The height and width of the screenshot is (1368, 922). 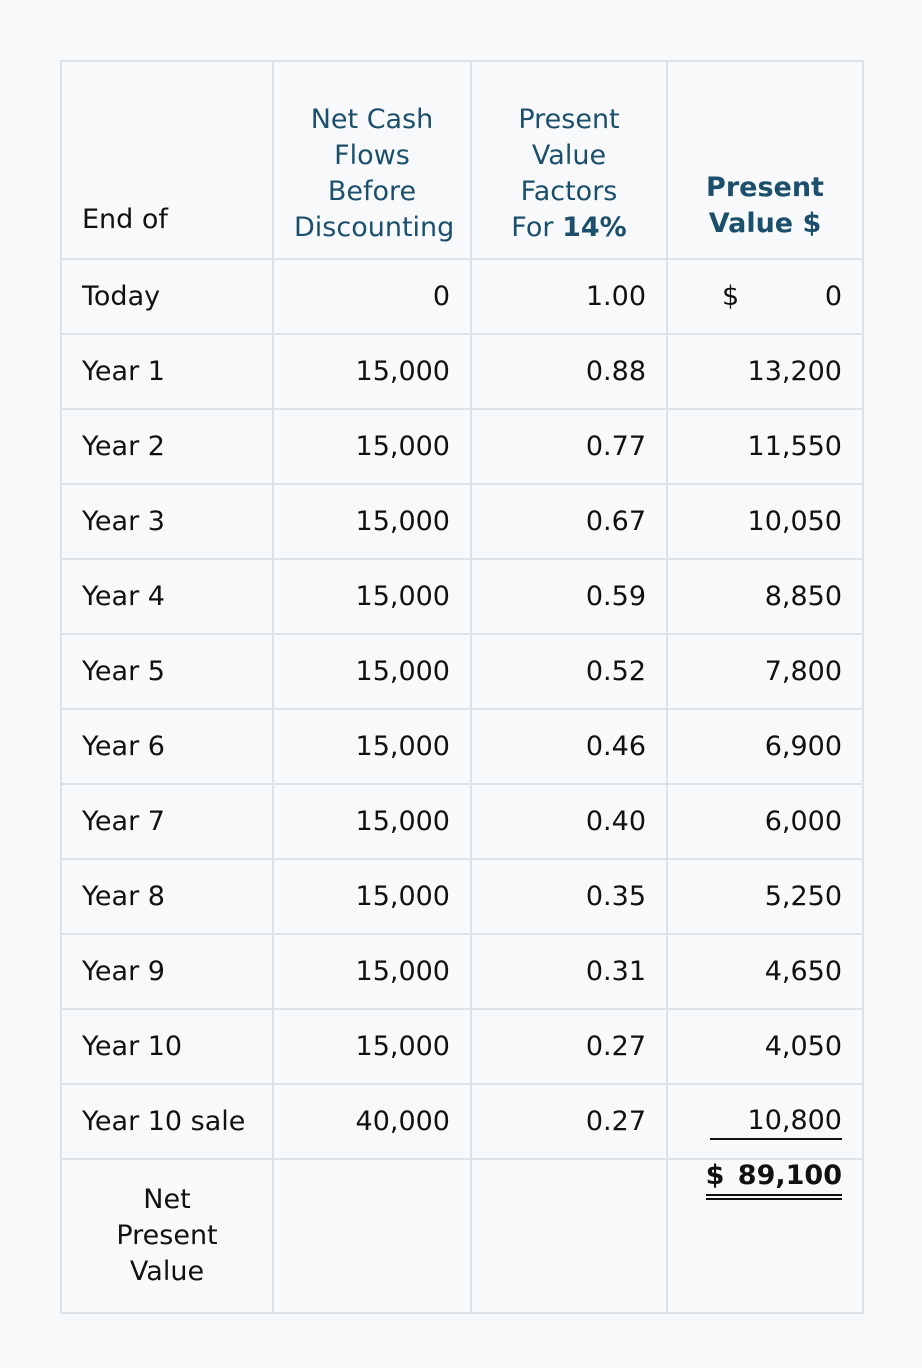 I want to click on row-label: Year 5, so click(x=167, y=671).